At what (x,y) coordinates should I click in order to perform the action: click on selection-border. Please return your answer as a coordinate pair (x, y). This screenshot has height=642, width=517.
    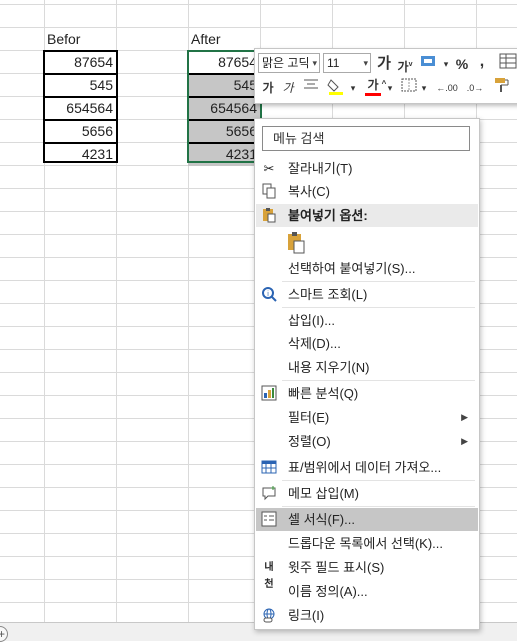
    Looking at the image, I should click on (224, 106).